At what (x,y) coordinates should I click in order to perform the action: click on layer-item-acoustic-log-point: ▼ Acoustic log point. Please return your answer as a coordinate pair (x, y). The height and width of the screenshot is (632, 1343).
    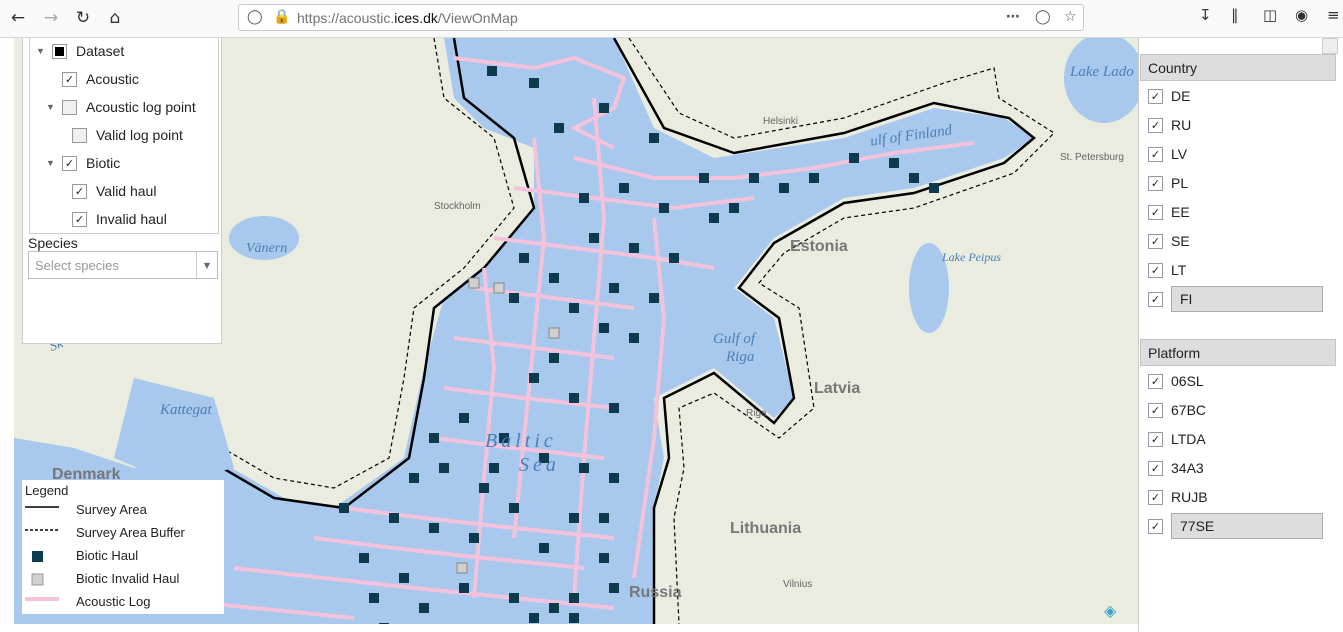
    Looking at the image, I should click on (121, 107).